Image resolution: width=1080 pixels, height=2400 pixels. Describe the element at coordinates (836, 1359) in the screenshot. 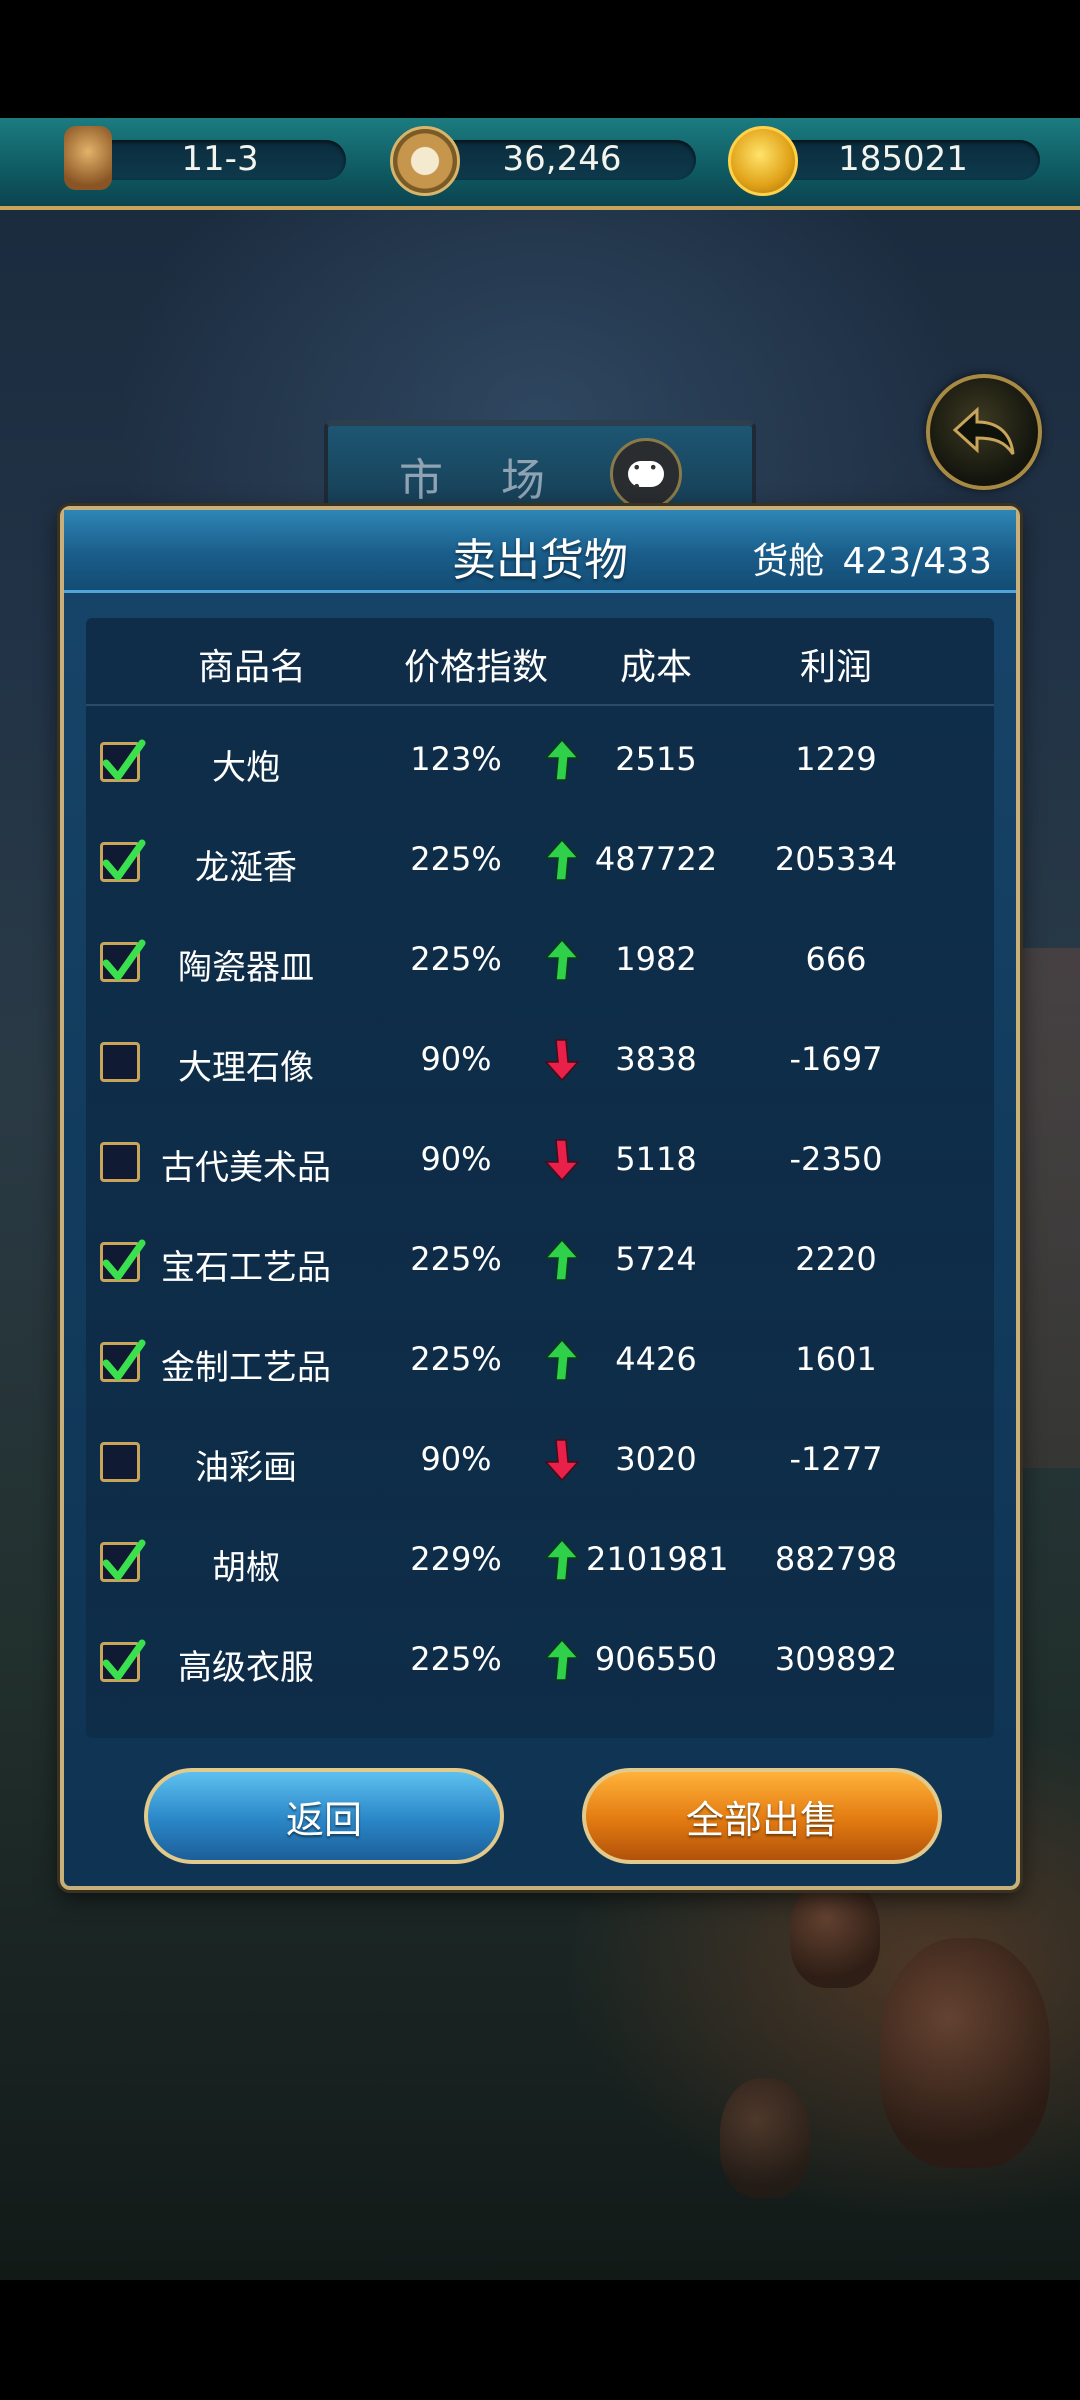

I see `goods-profit: 1601` at that location.